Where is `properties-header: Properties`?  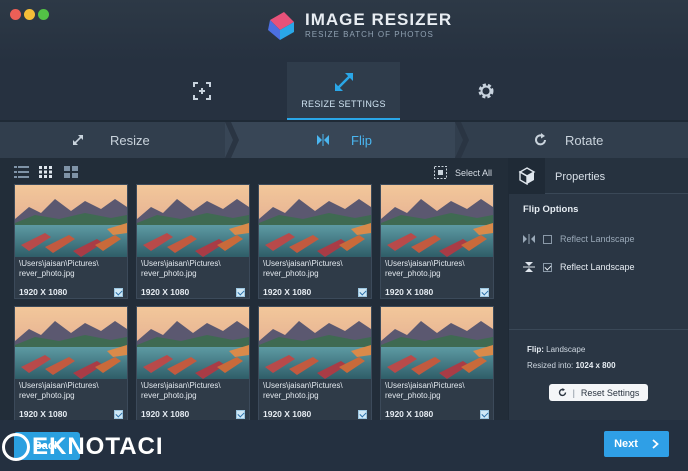 properties-header: Properties is located at coordinates (598, 176).